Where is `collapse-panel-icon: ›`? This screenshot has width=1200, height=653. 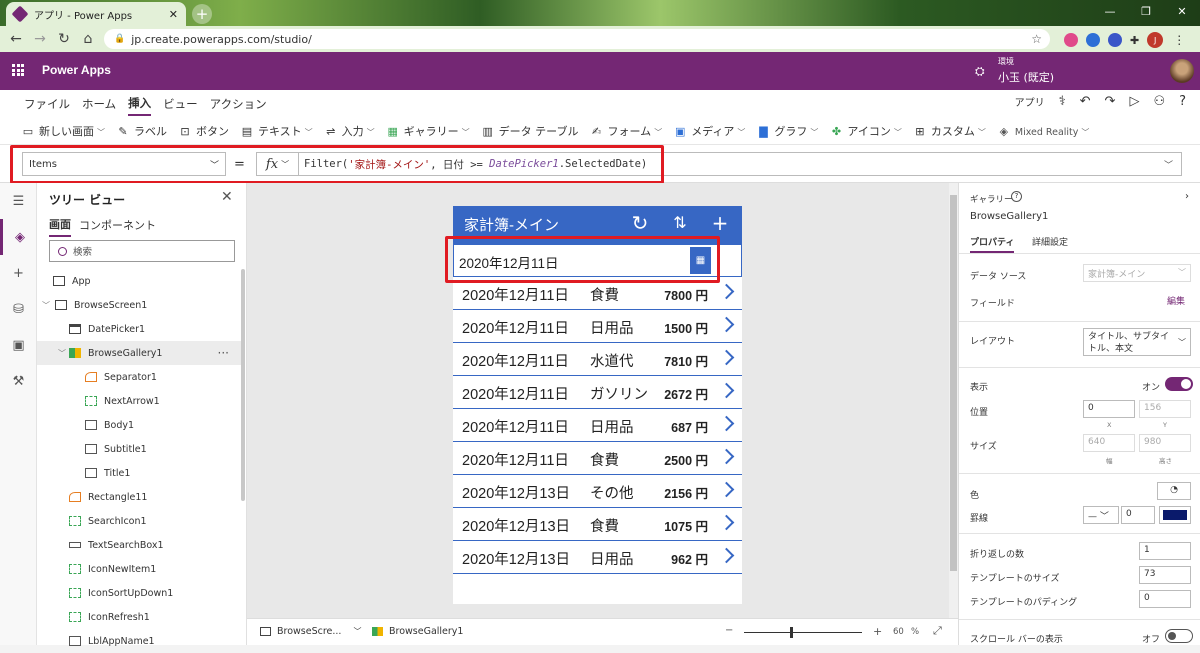 collapse-panel-icon: › is located at coordinates (1187, 196).